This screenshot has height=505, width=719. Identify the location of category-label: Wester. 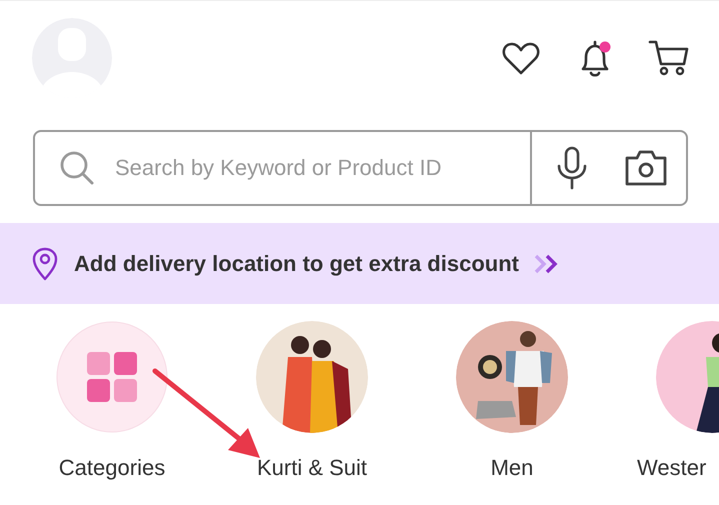
(671, 468).